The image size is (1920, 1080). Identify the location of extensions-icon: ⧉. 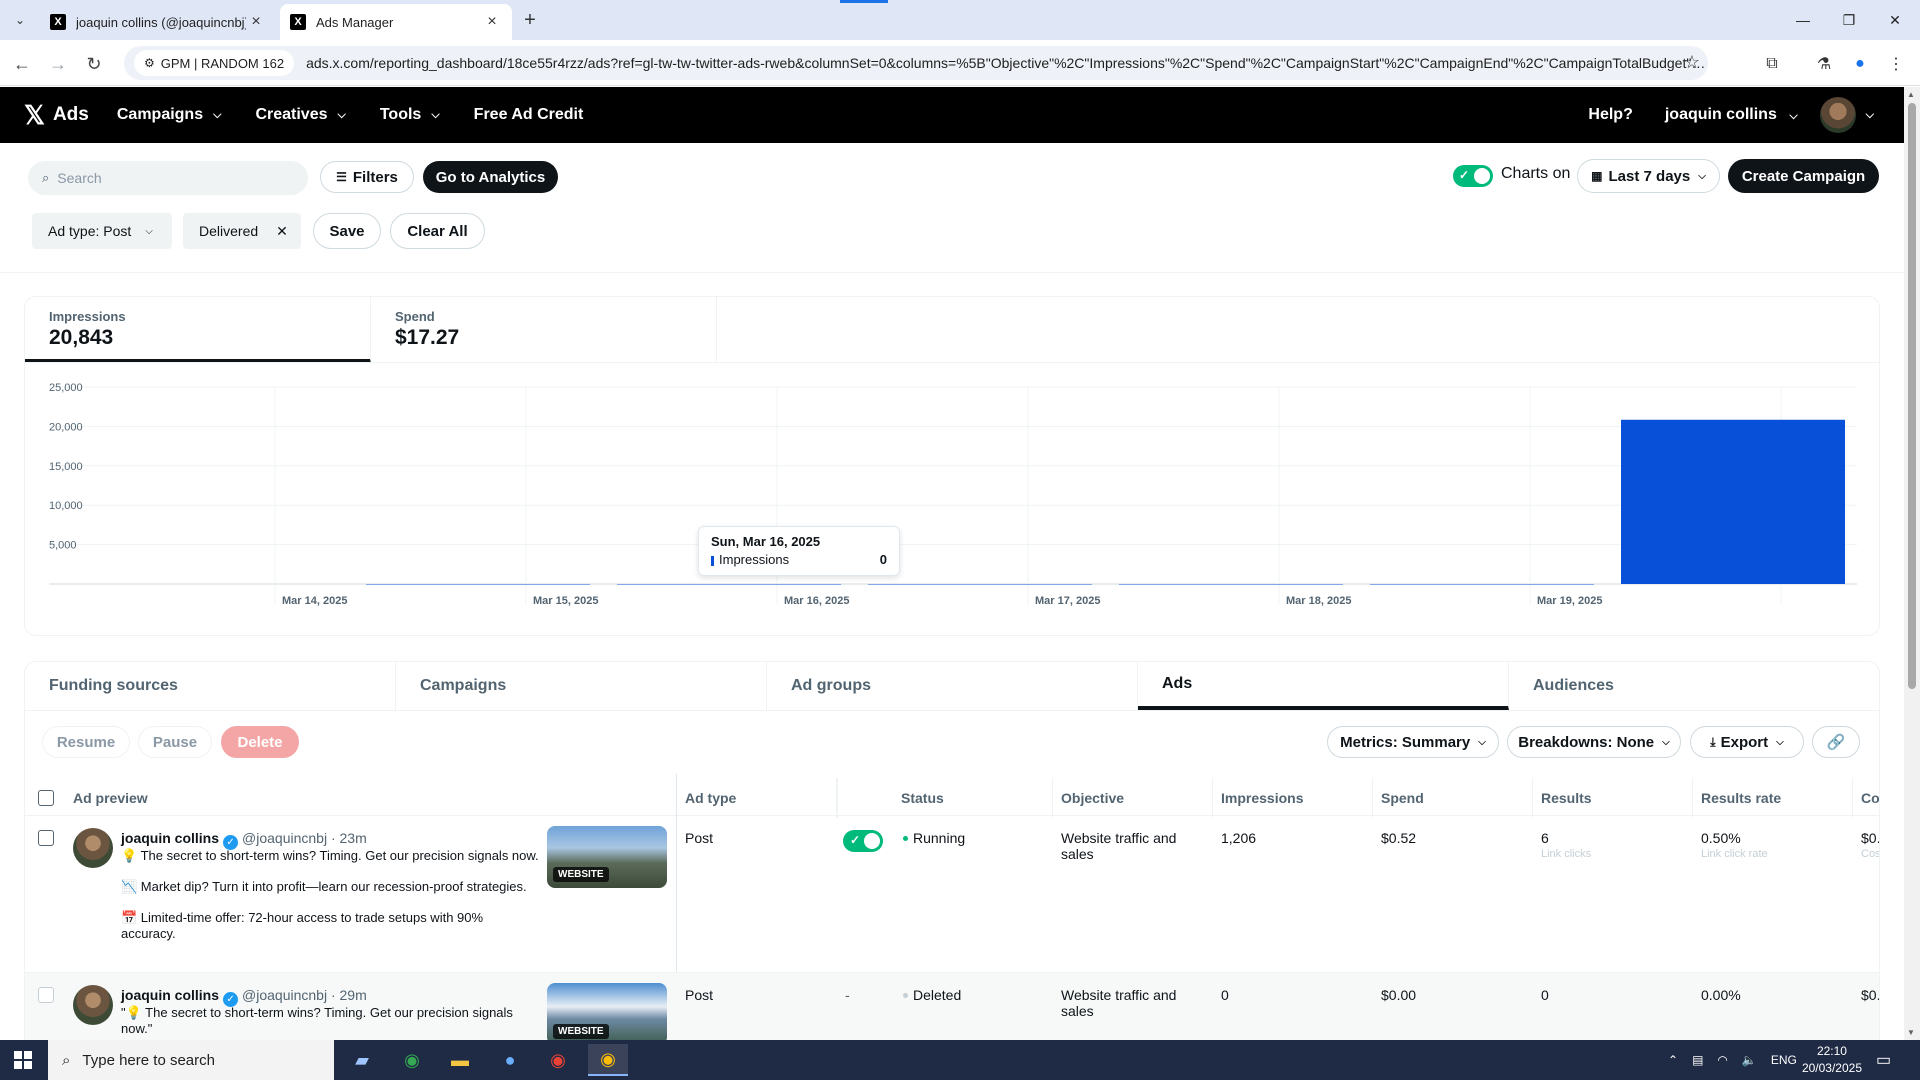
(1772, 64).